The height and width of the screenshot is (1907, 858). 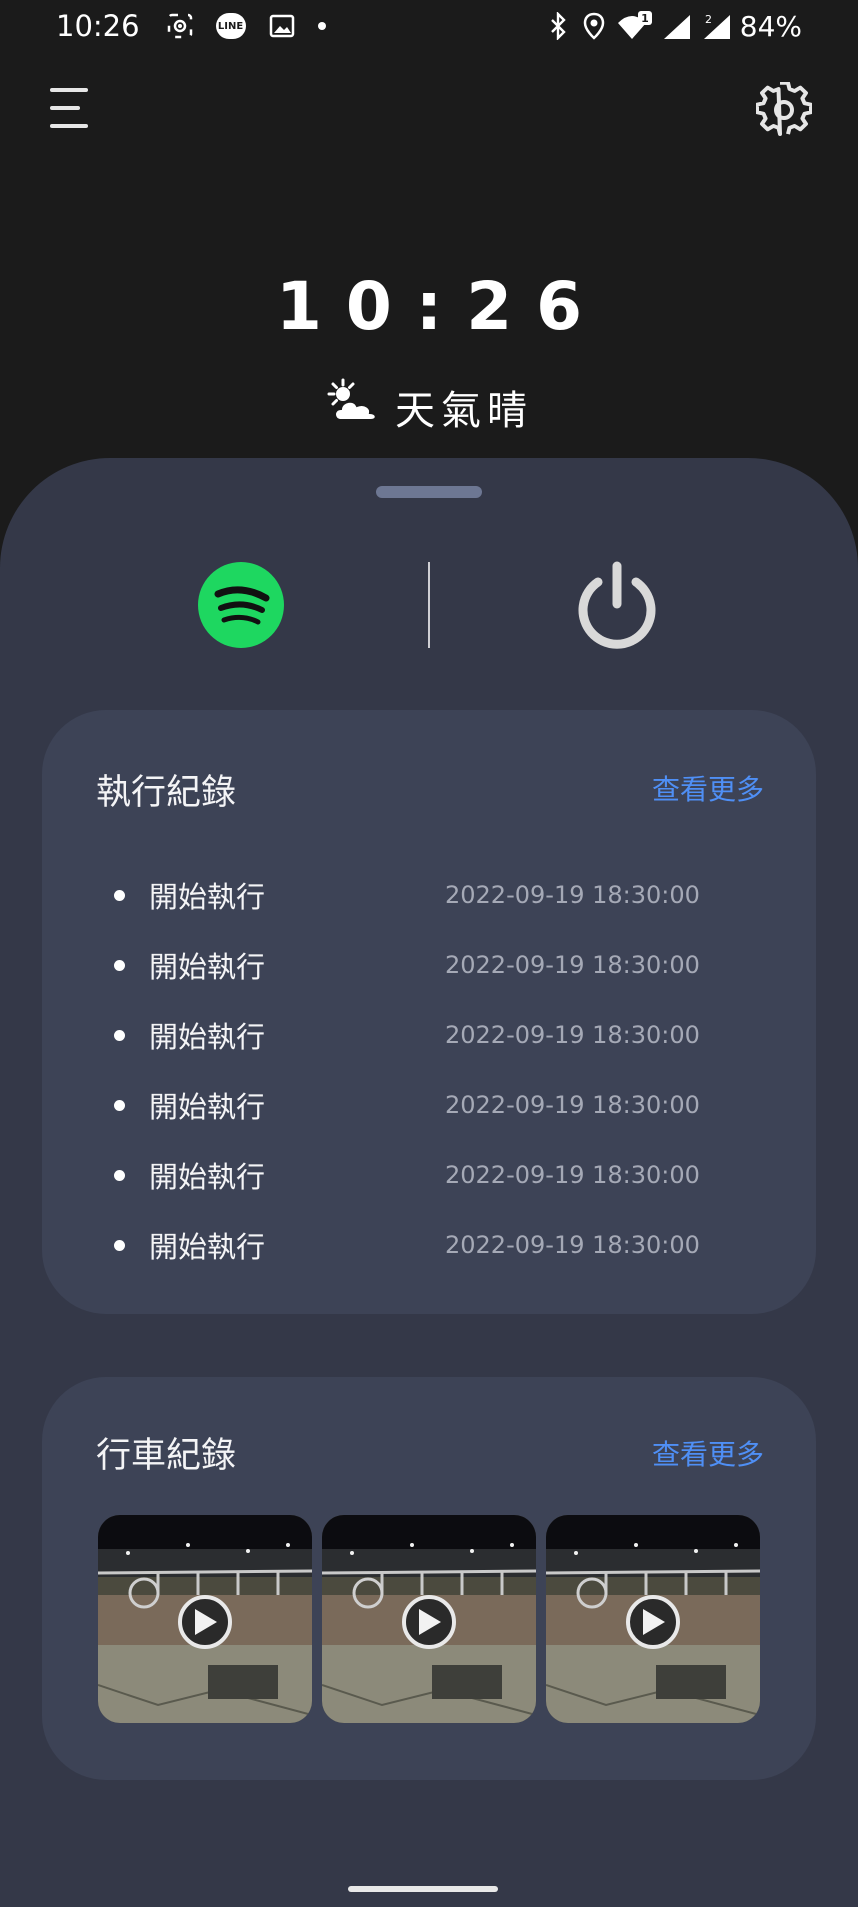 What do you see at coordinates (594, 26) in the screenshot?
I see `location-icon` at bounding box center [594, 26].